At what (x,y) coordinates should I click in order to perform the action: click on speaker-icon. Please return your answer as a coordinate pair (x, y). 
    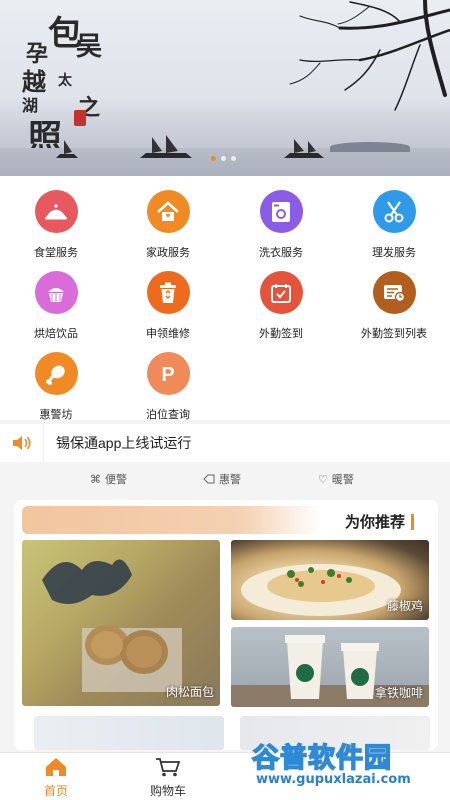
    Looking at the image, I should click on (22, 443).